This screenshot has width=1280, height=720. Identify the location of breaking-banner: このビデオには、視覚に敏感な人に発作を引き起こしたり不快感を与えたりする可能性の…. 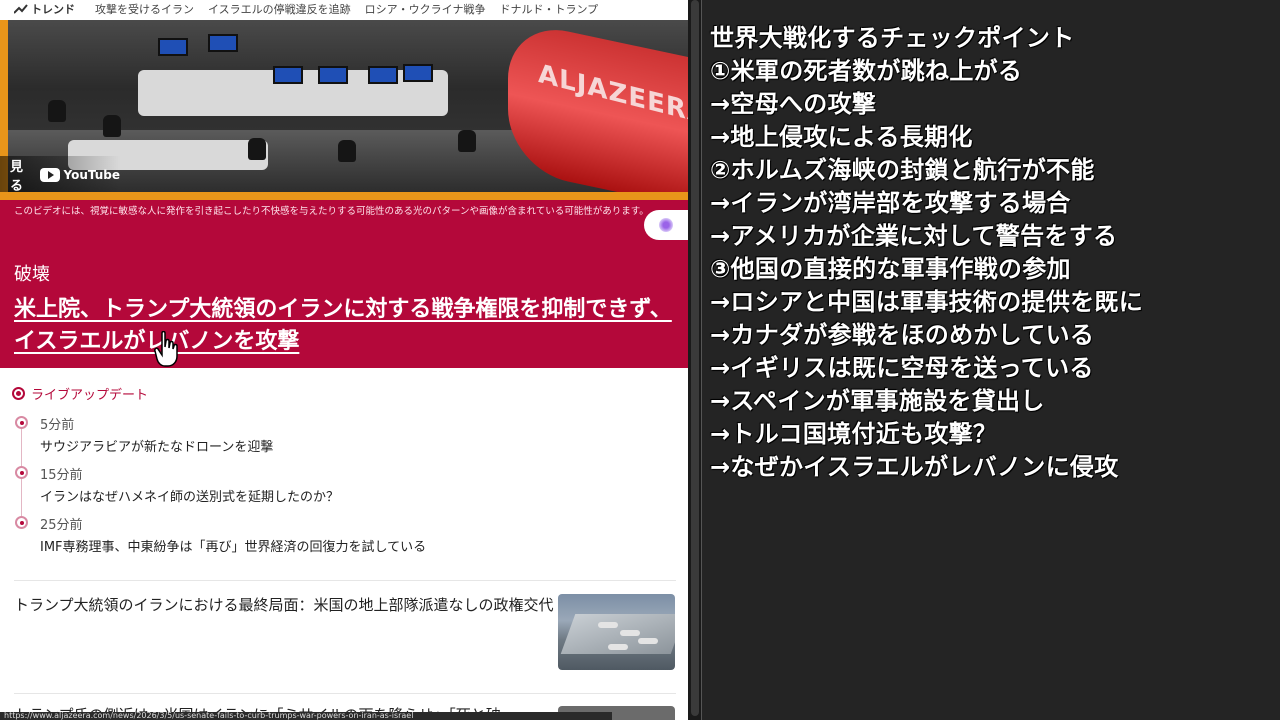
(344, 284).